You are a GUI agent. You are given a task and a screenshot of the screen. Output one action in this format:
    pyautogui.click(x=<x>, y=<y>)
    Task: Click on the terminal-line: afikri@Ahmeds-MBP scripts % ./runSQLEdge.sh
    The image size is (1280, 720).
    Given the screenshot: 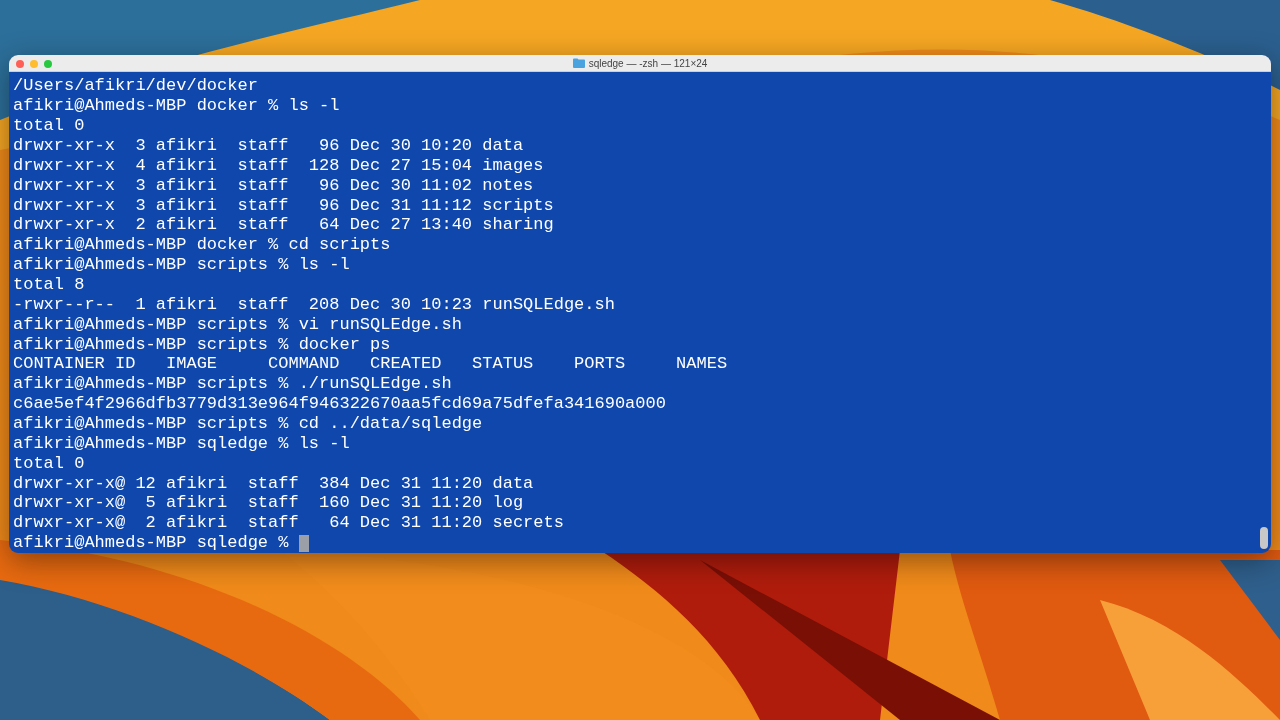 What is the action you would take?
    pyautogui.click(x=232, y=384)
    